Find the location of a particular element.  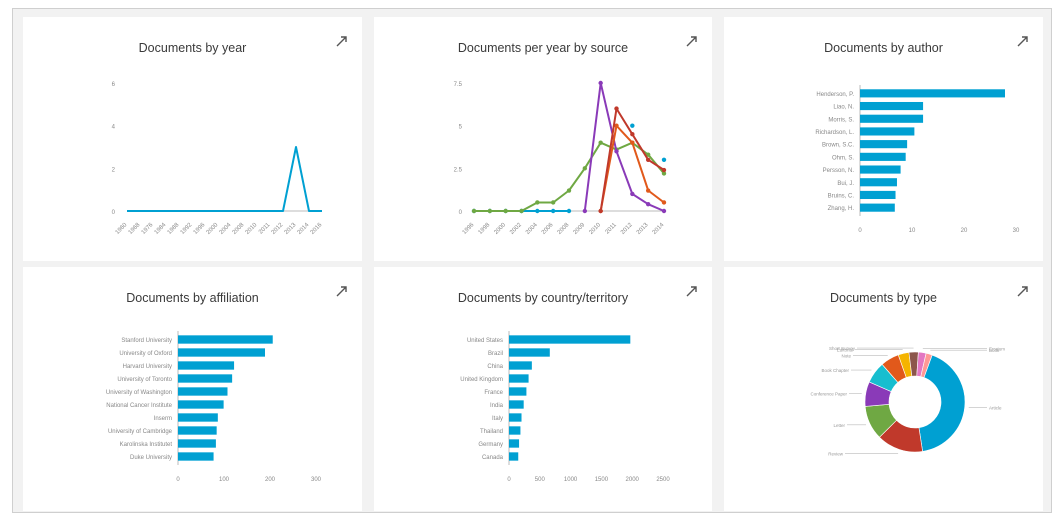

category-label: France is located at coordinates (493, 393).